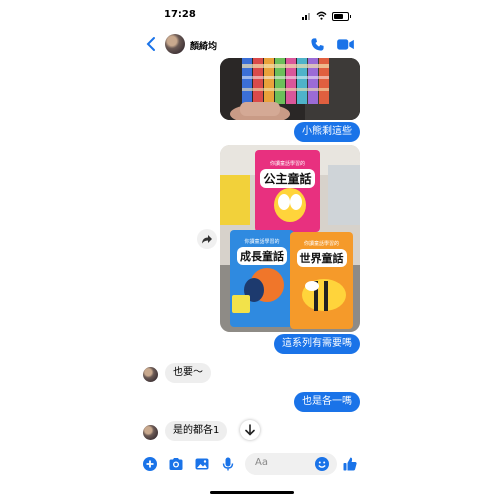 The height and width of the screenshot is (500, 500). Describe the element at coordinates (262, 256) in the screenshot. I see `book-title: 成長童話` at that location.